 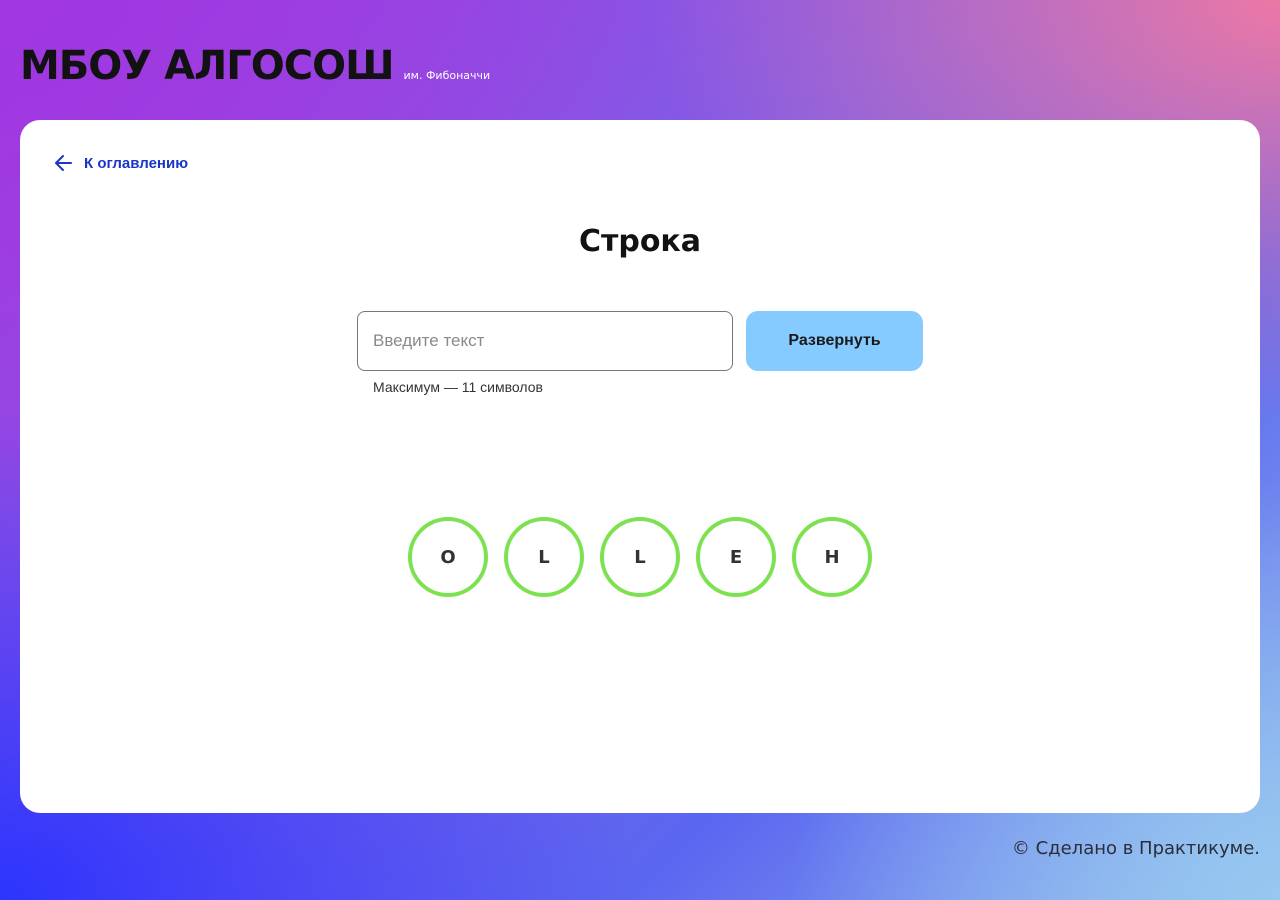 I want to click on header: МБОУ АЛГОСОШ им. Фибоначчи, so click(x=255, y=66).